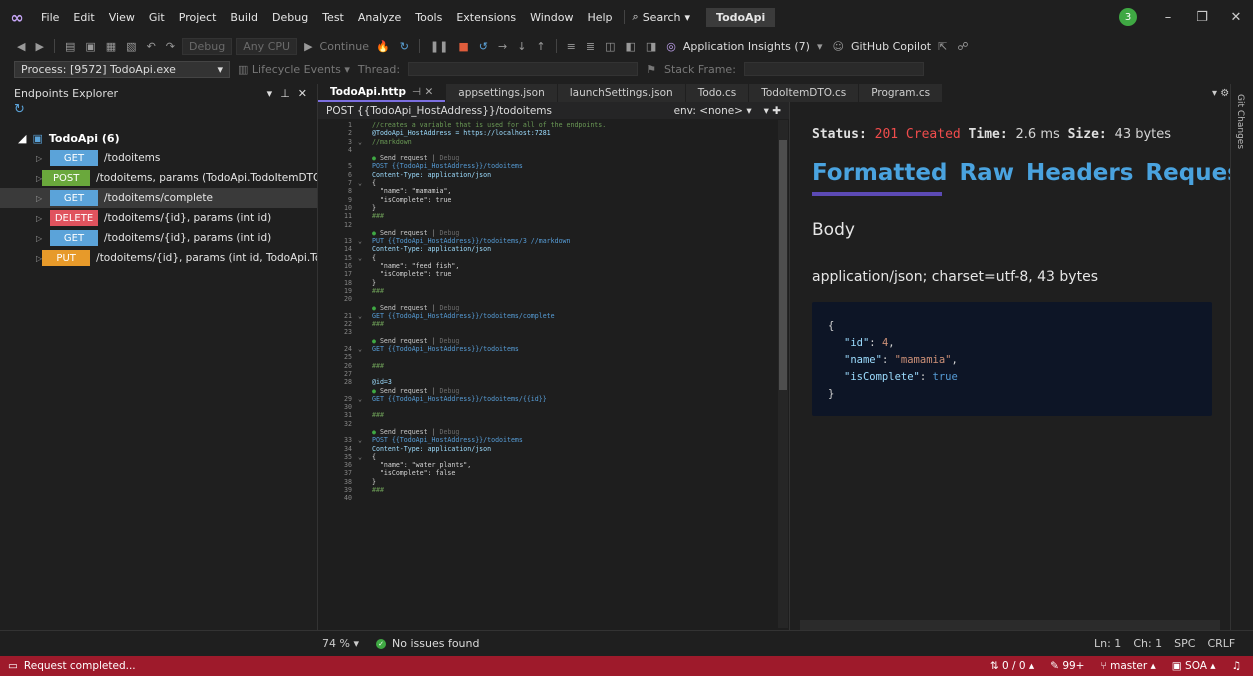 The width and height of the screenshot is (1253, 676). I want to click on code-line: 35 ⌄{, so click(548, 457).